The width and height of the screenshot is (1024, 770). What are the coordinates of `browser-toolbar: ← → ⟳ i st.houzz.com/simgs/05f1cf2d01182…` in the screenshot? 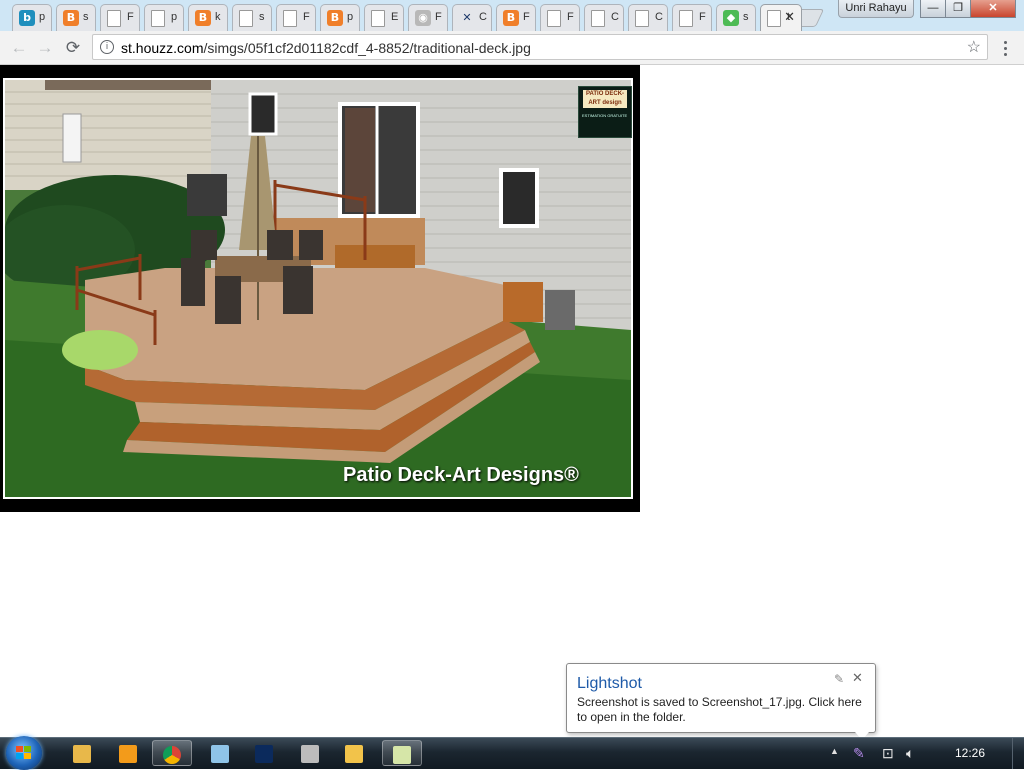 It's located at (512, 48).